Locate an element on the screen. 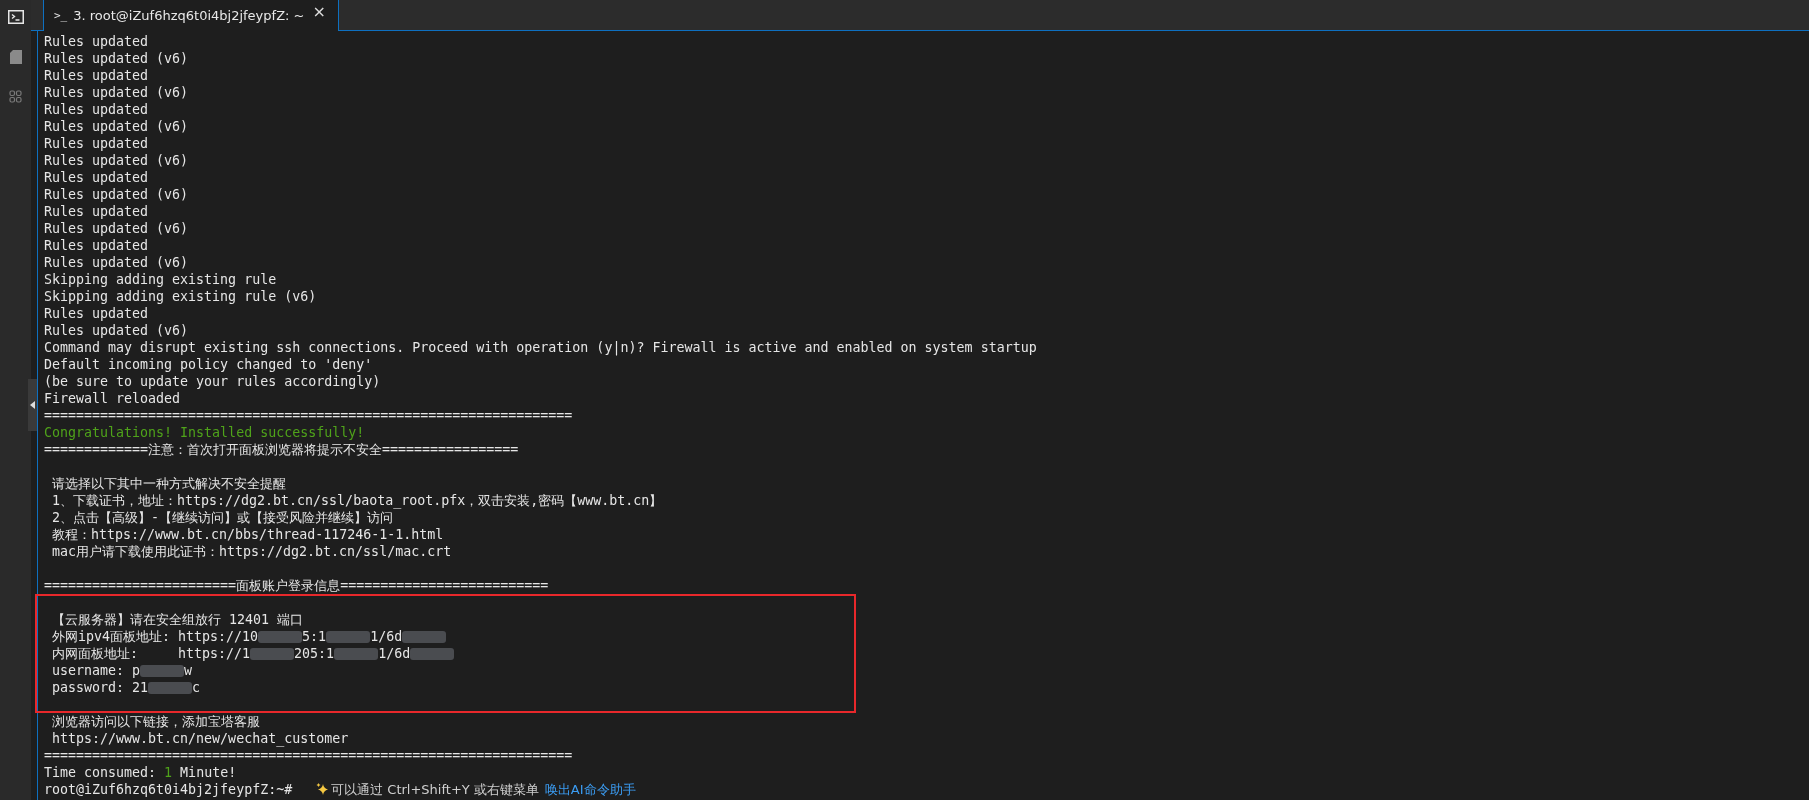 This screenshot has height=800, width=1809. sparkle-icon is located at coordinates (323, 789).